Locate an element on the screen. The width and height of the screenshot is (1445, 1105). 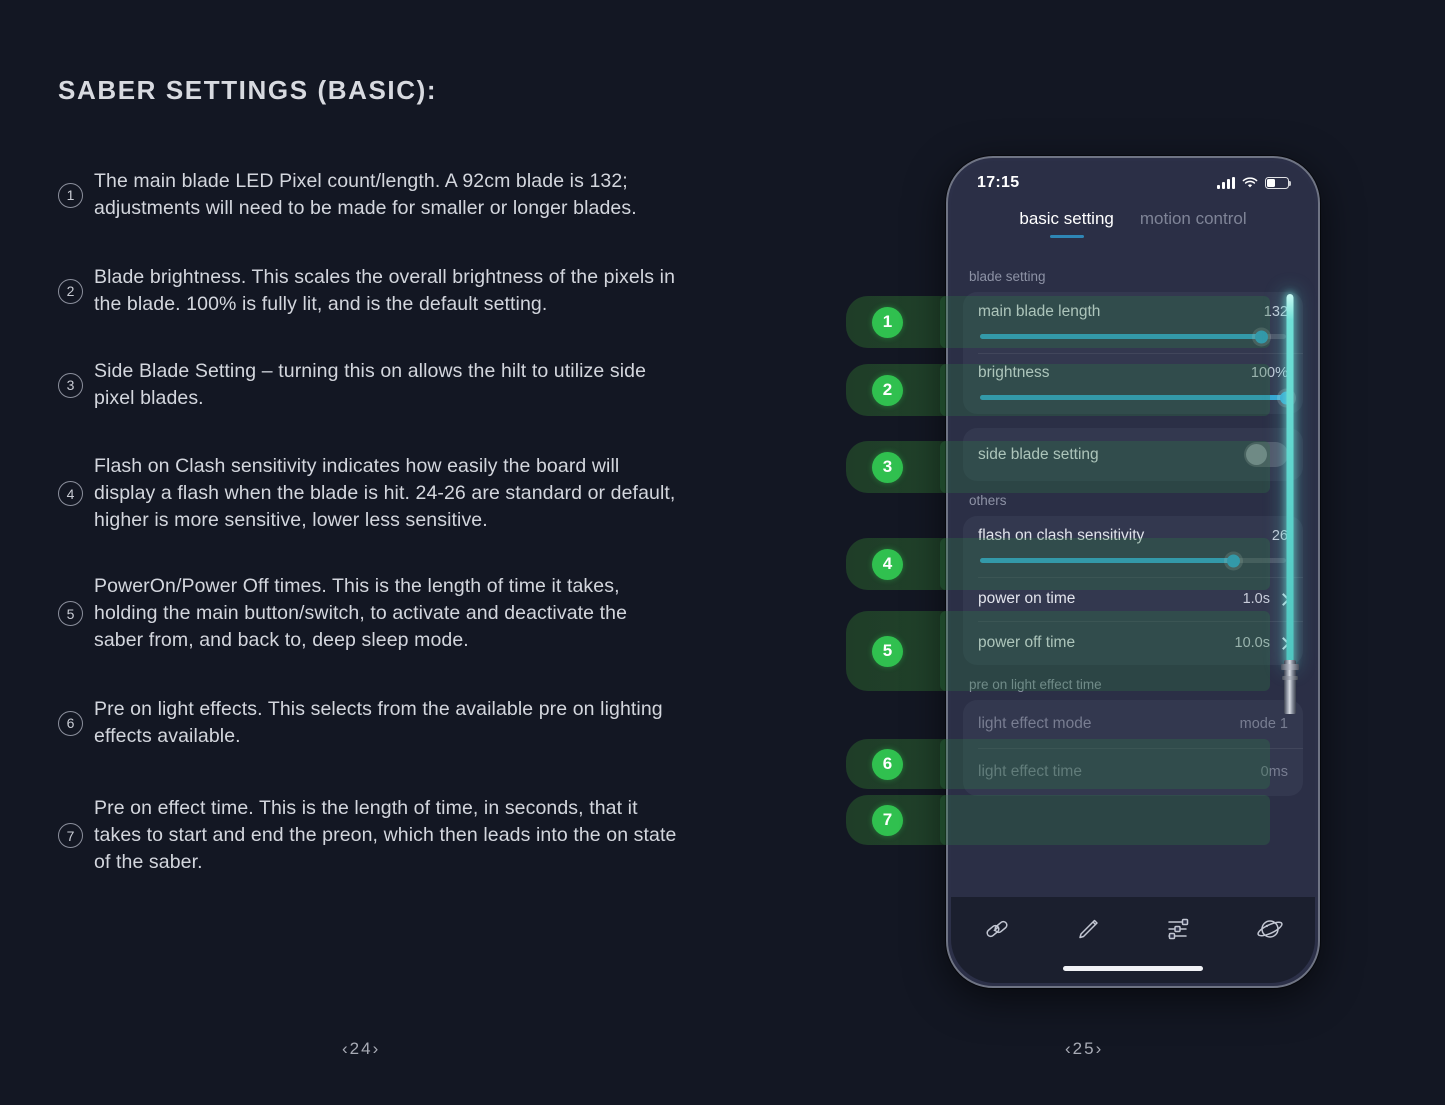
page-number-left: ‹24› is located at coordinates (361, 1049).